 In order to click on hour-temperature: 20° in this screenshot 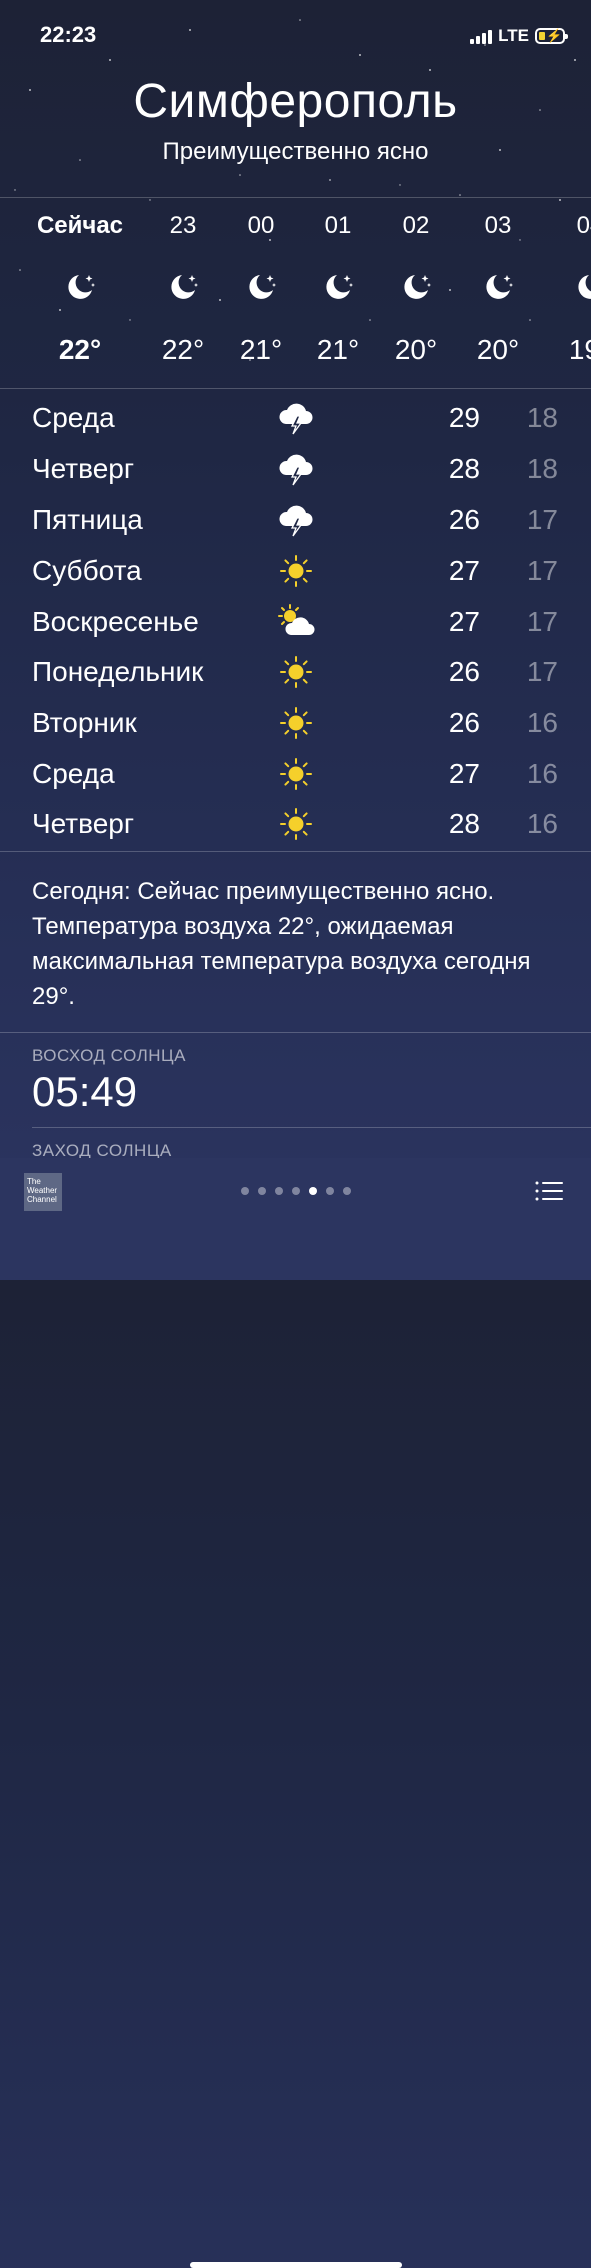, I will do `click(498, 349)`.